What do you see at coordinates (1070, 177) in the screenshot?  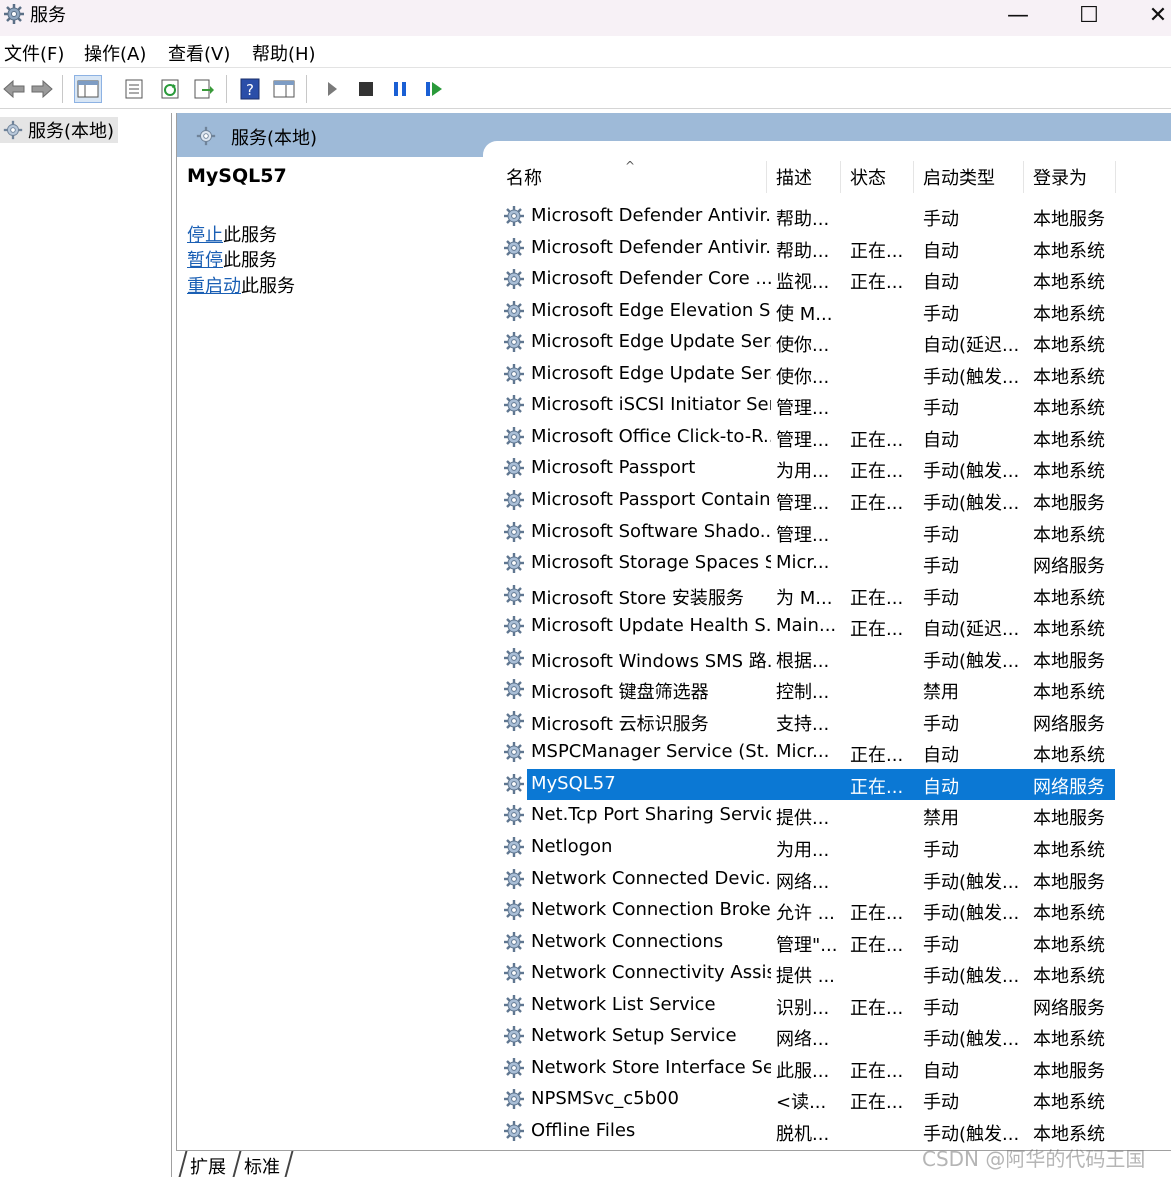 I see `column-header-logon-as: 登录为` at bounding box center [1070, 177].